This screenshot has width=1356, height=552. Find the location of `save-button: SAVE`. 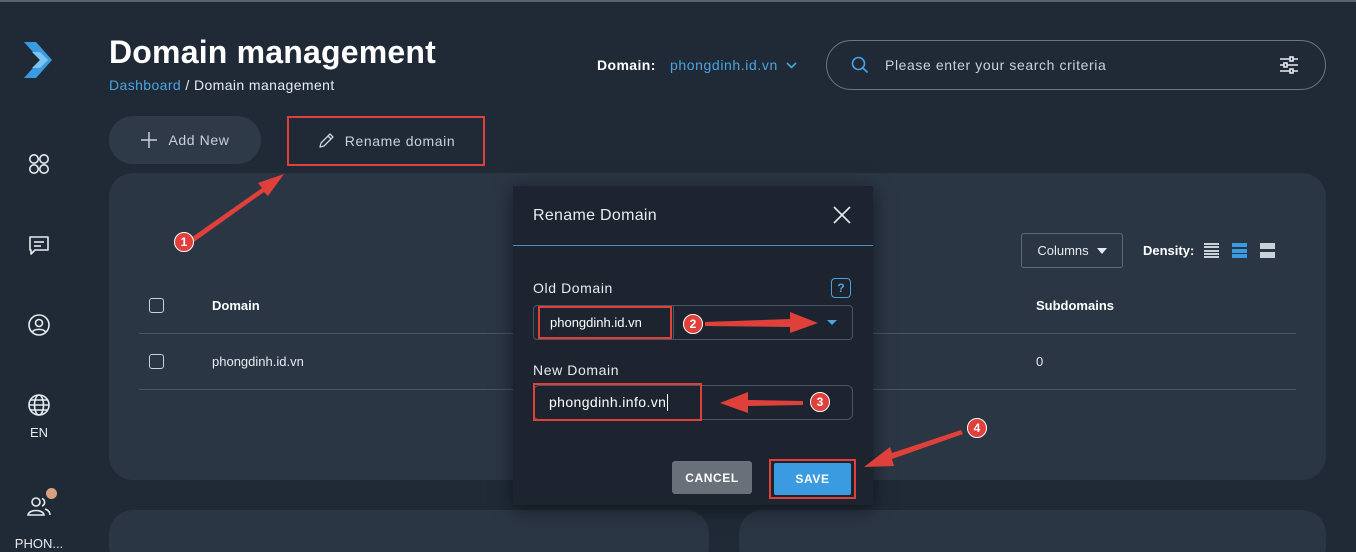

save-button: SAVE is located at coordinates (812, 479).